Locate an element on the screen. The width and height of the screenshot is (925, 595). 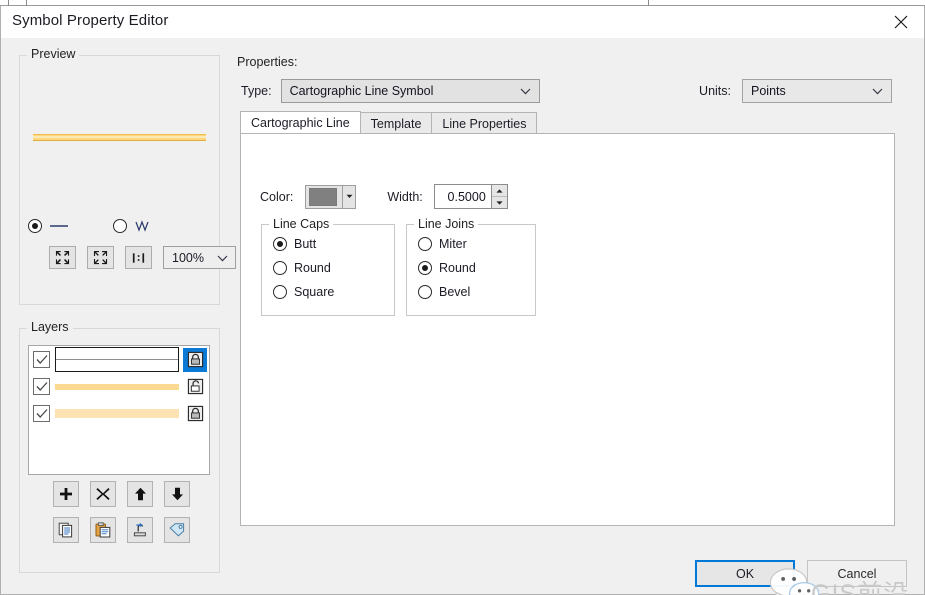
zigzag-line-icon is located at coordinates (142, 226).